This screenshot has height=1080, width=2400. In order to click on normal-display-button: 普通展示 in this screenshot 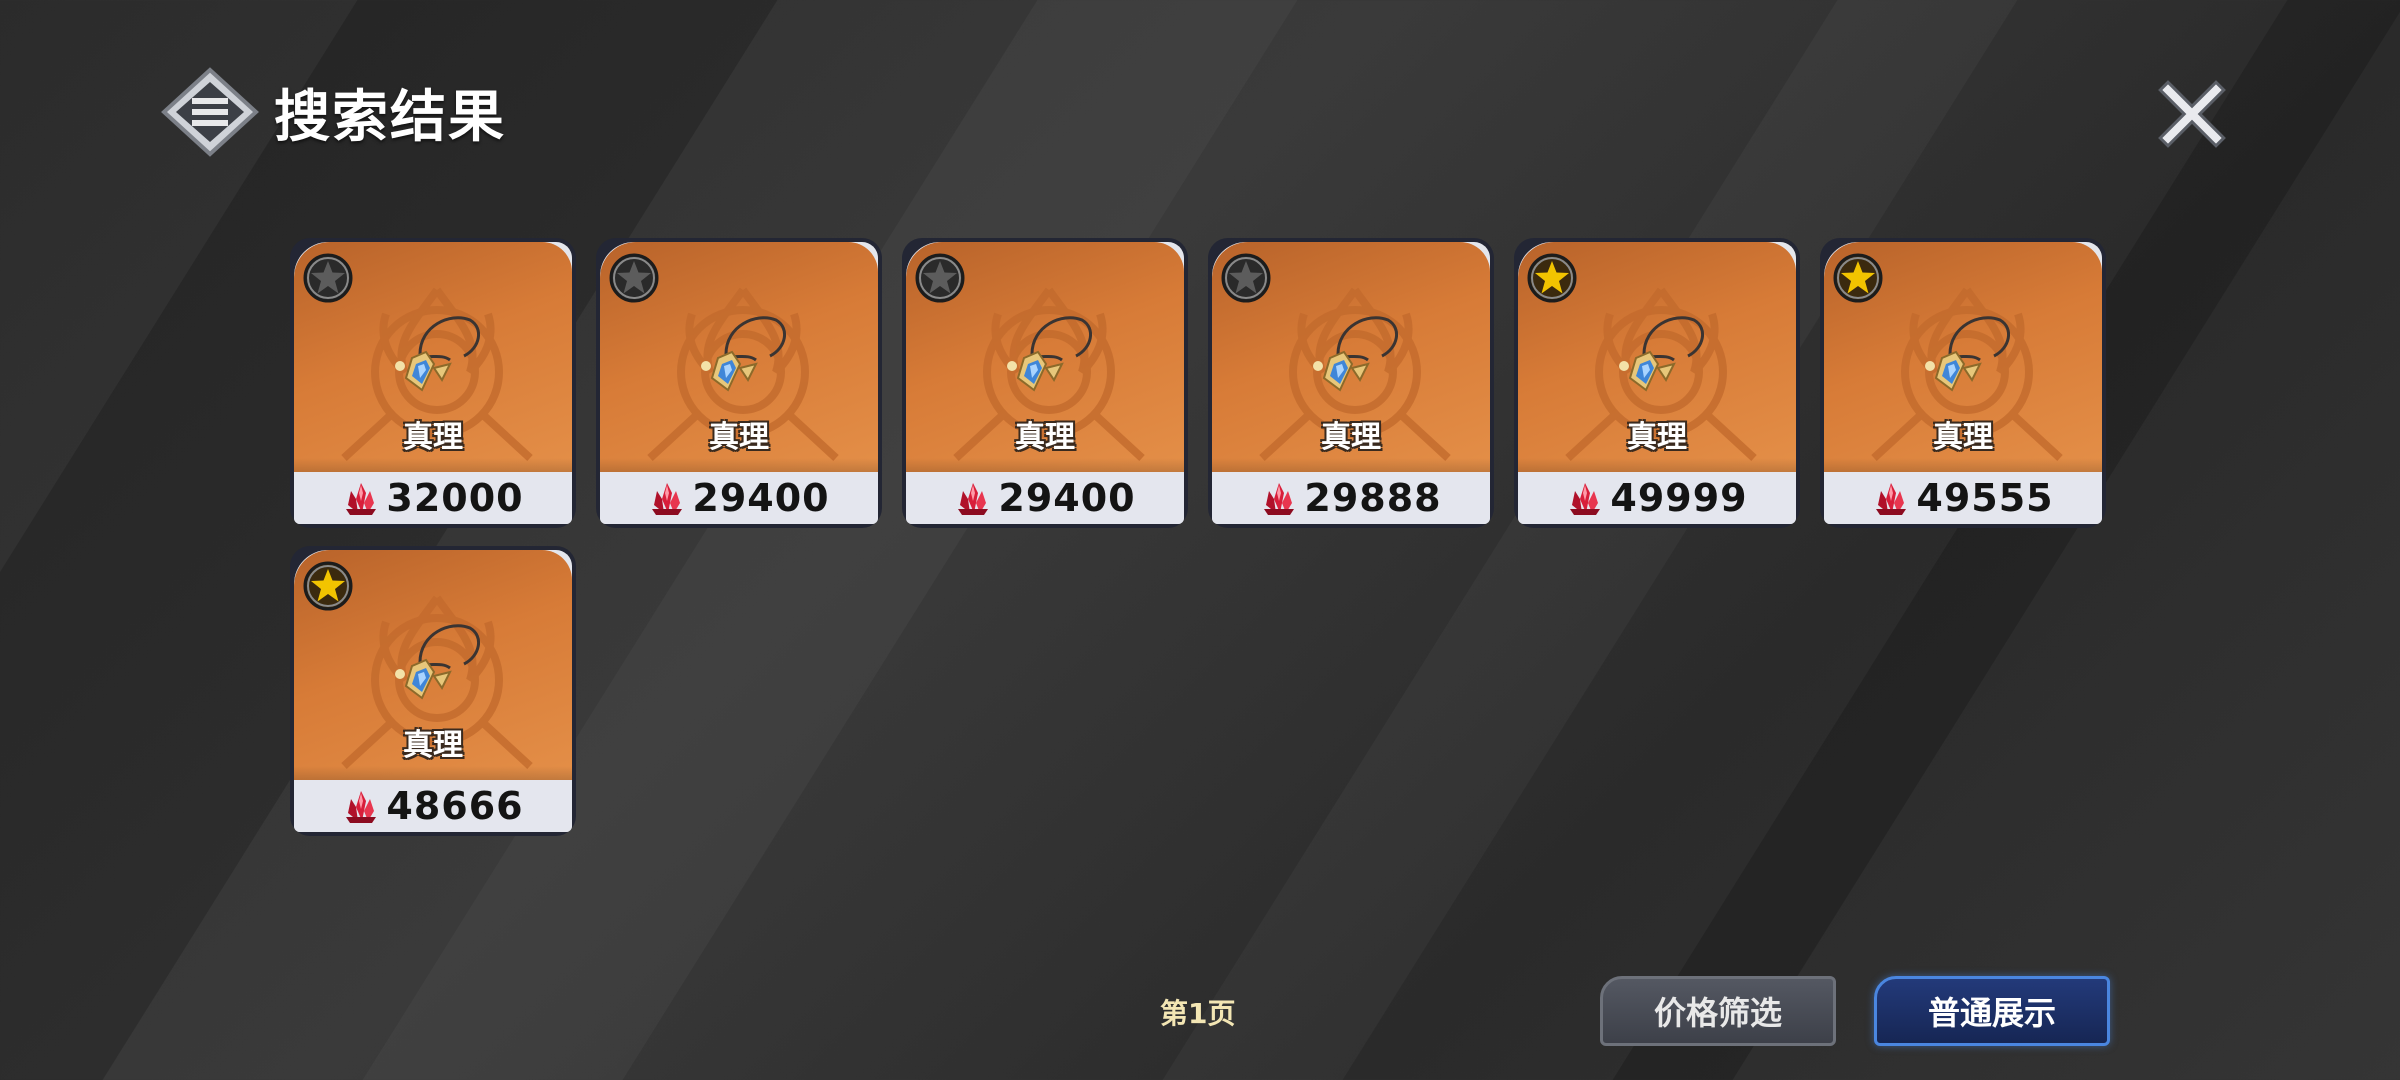, I will do `click(1992, 1011)`.